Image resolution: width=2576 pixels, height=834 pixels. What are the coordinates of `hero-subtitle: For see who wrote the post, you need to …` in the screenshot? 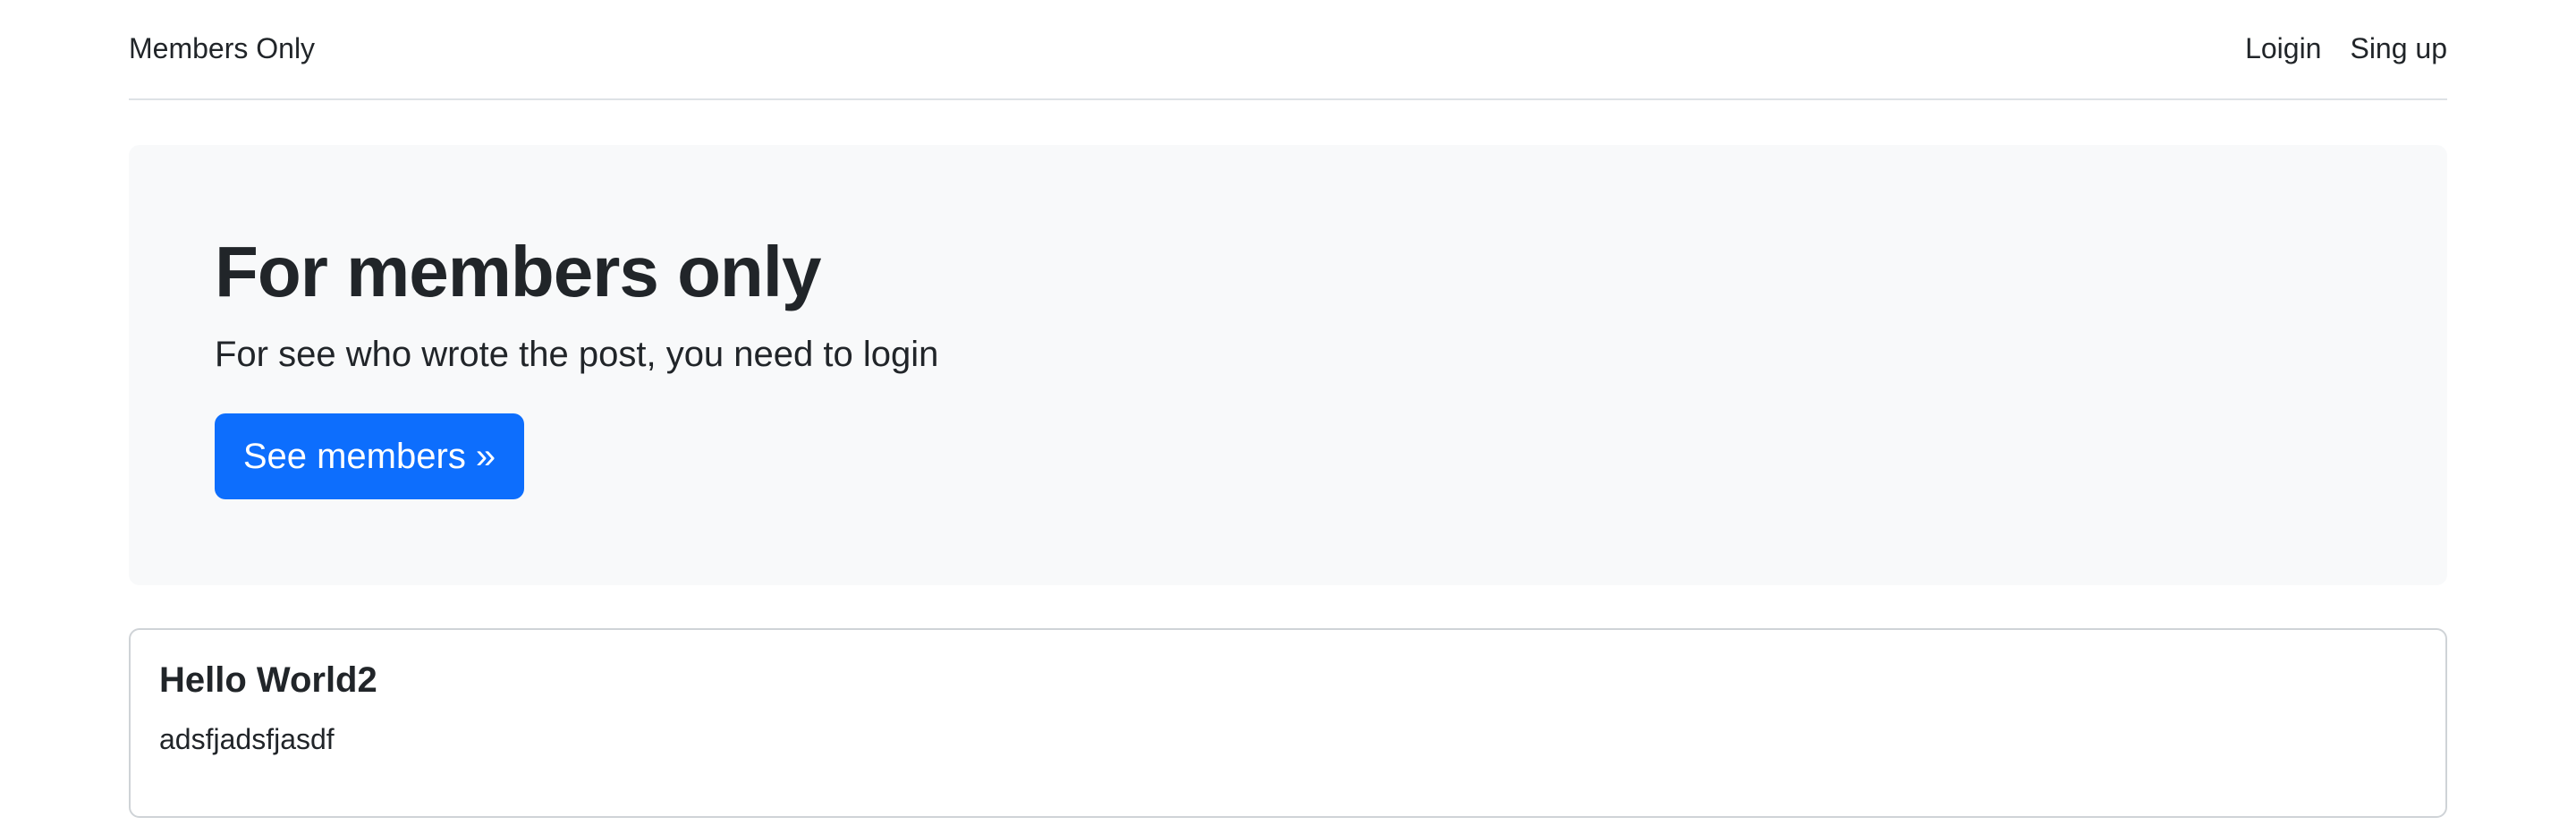 It's located at (577, 354).